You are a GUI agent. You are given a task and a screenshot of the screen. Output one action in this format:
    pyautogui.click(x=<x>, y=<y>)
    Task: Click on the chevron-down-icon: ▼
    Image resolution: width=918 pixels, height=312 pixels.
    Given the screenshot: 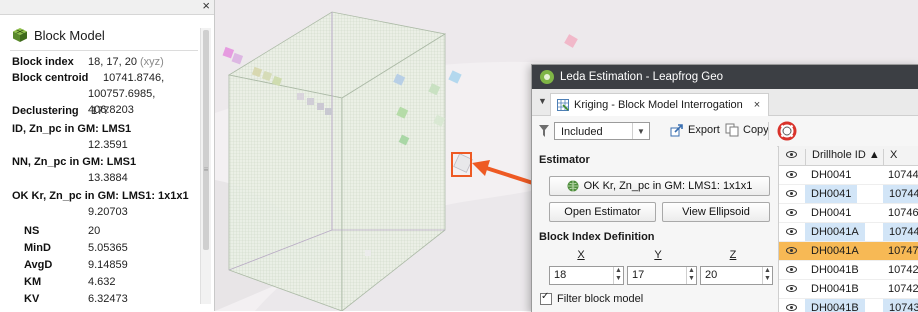 What is the action you would take?
    pyautogui.click(x=640, y=131)
    